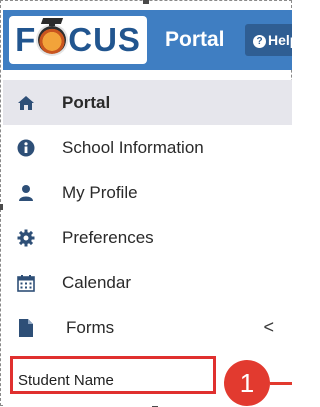 This screenshot has width=320, height=407. What do you see at coordinates (146, 2) in the screenshot?
I see `selection-handle-top` at bounding box center [146, 2].